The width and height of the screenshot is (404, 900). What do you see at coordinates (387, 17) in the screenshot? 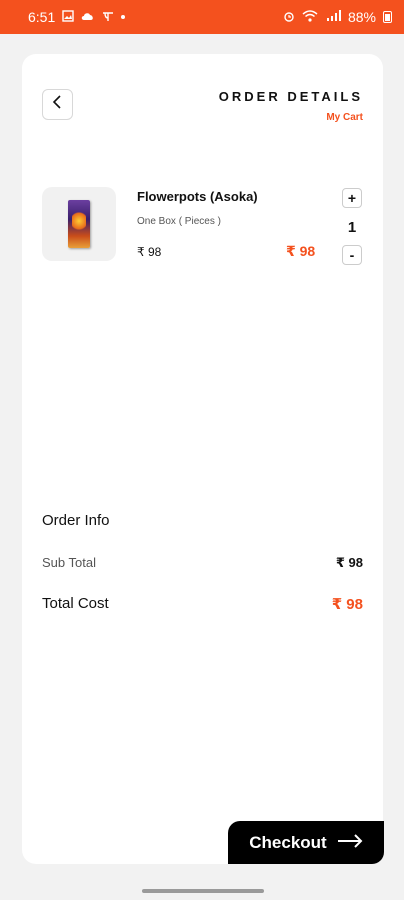
I see `battery-icon` at bounding box center [387, 17].